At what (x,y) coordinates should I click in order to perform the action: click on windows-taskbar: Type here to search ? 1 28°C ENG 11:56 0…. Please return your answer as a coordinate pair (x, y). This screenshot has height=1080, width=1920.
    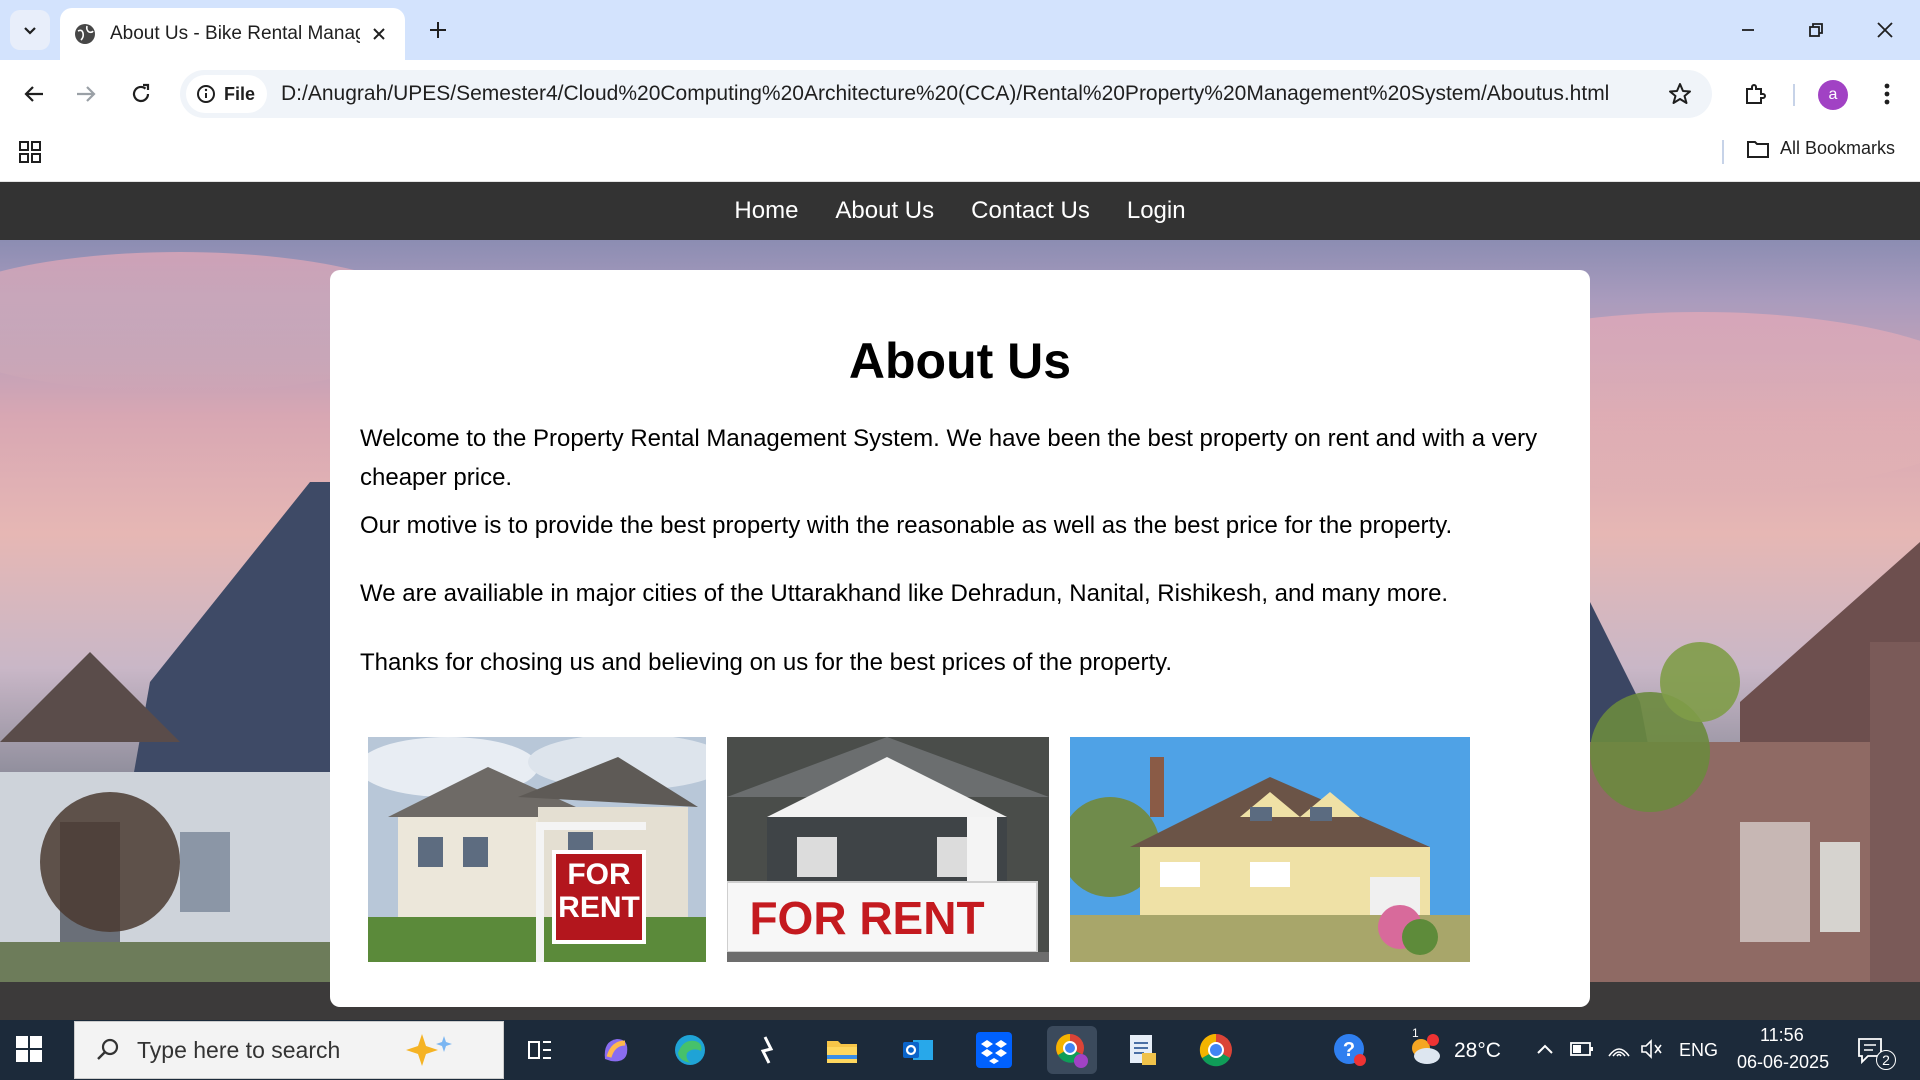
    Looking at the image, I should click on (960, 1050).